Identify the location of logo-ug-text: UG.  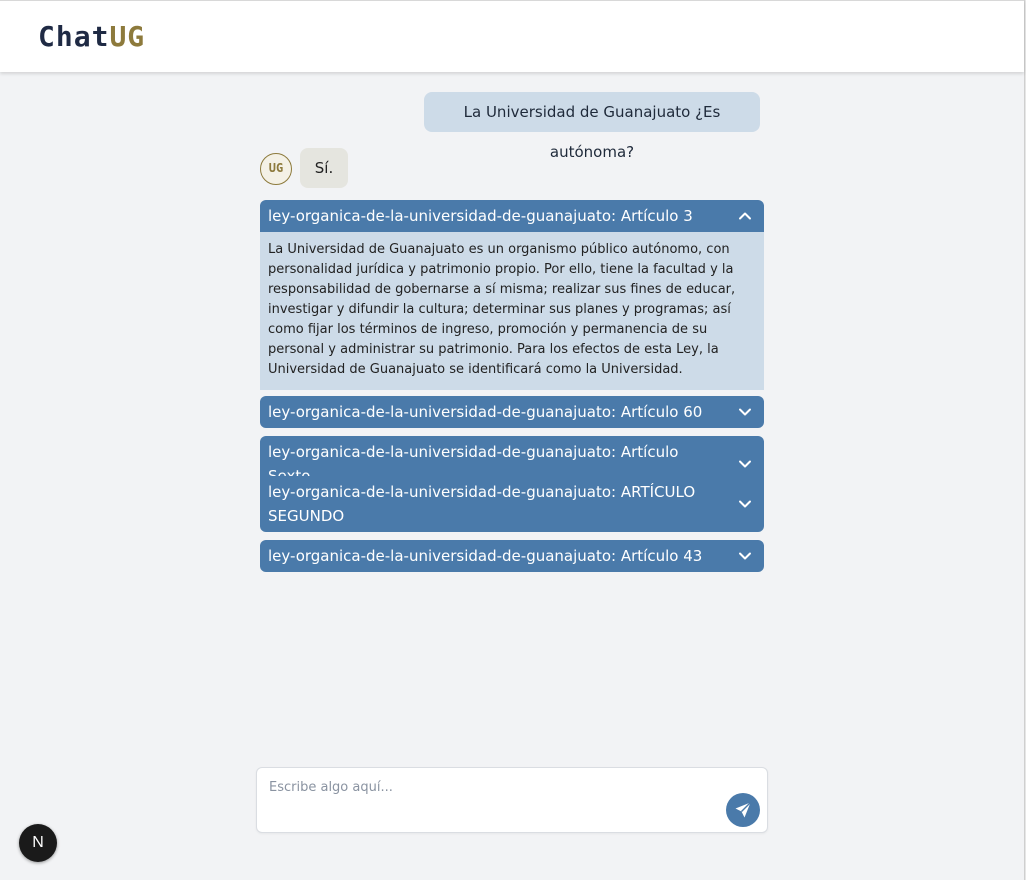
(127, 36).